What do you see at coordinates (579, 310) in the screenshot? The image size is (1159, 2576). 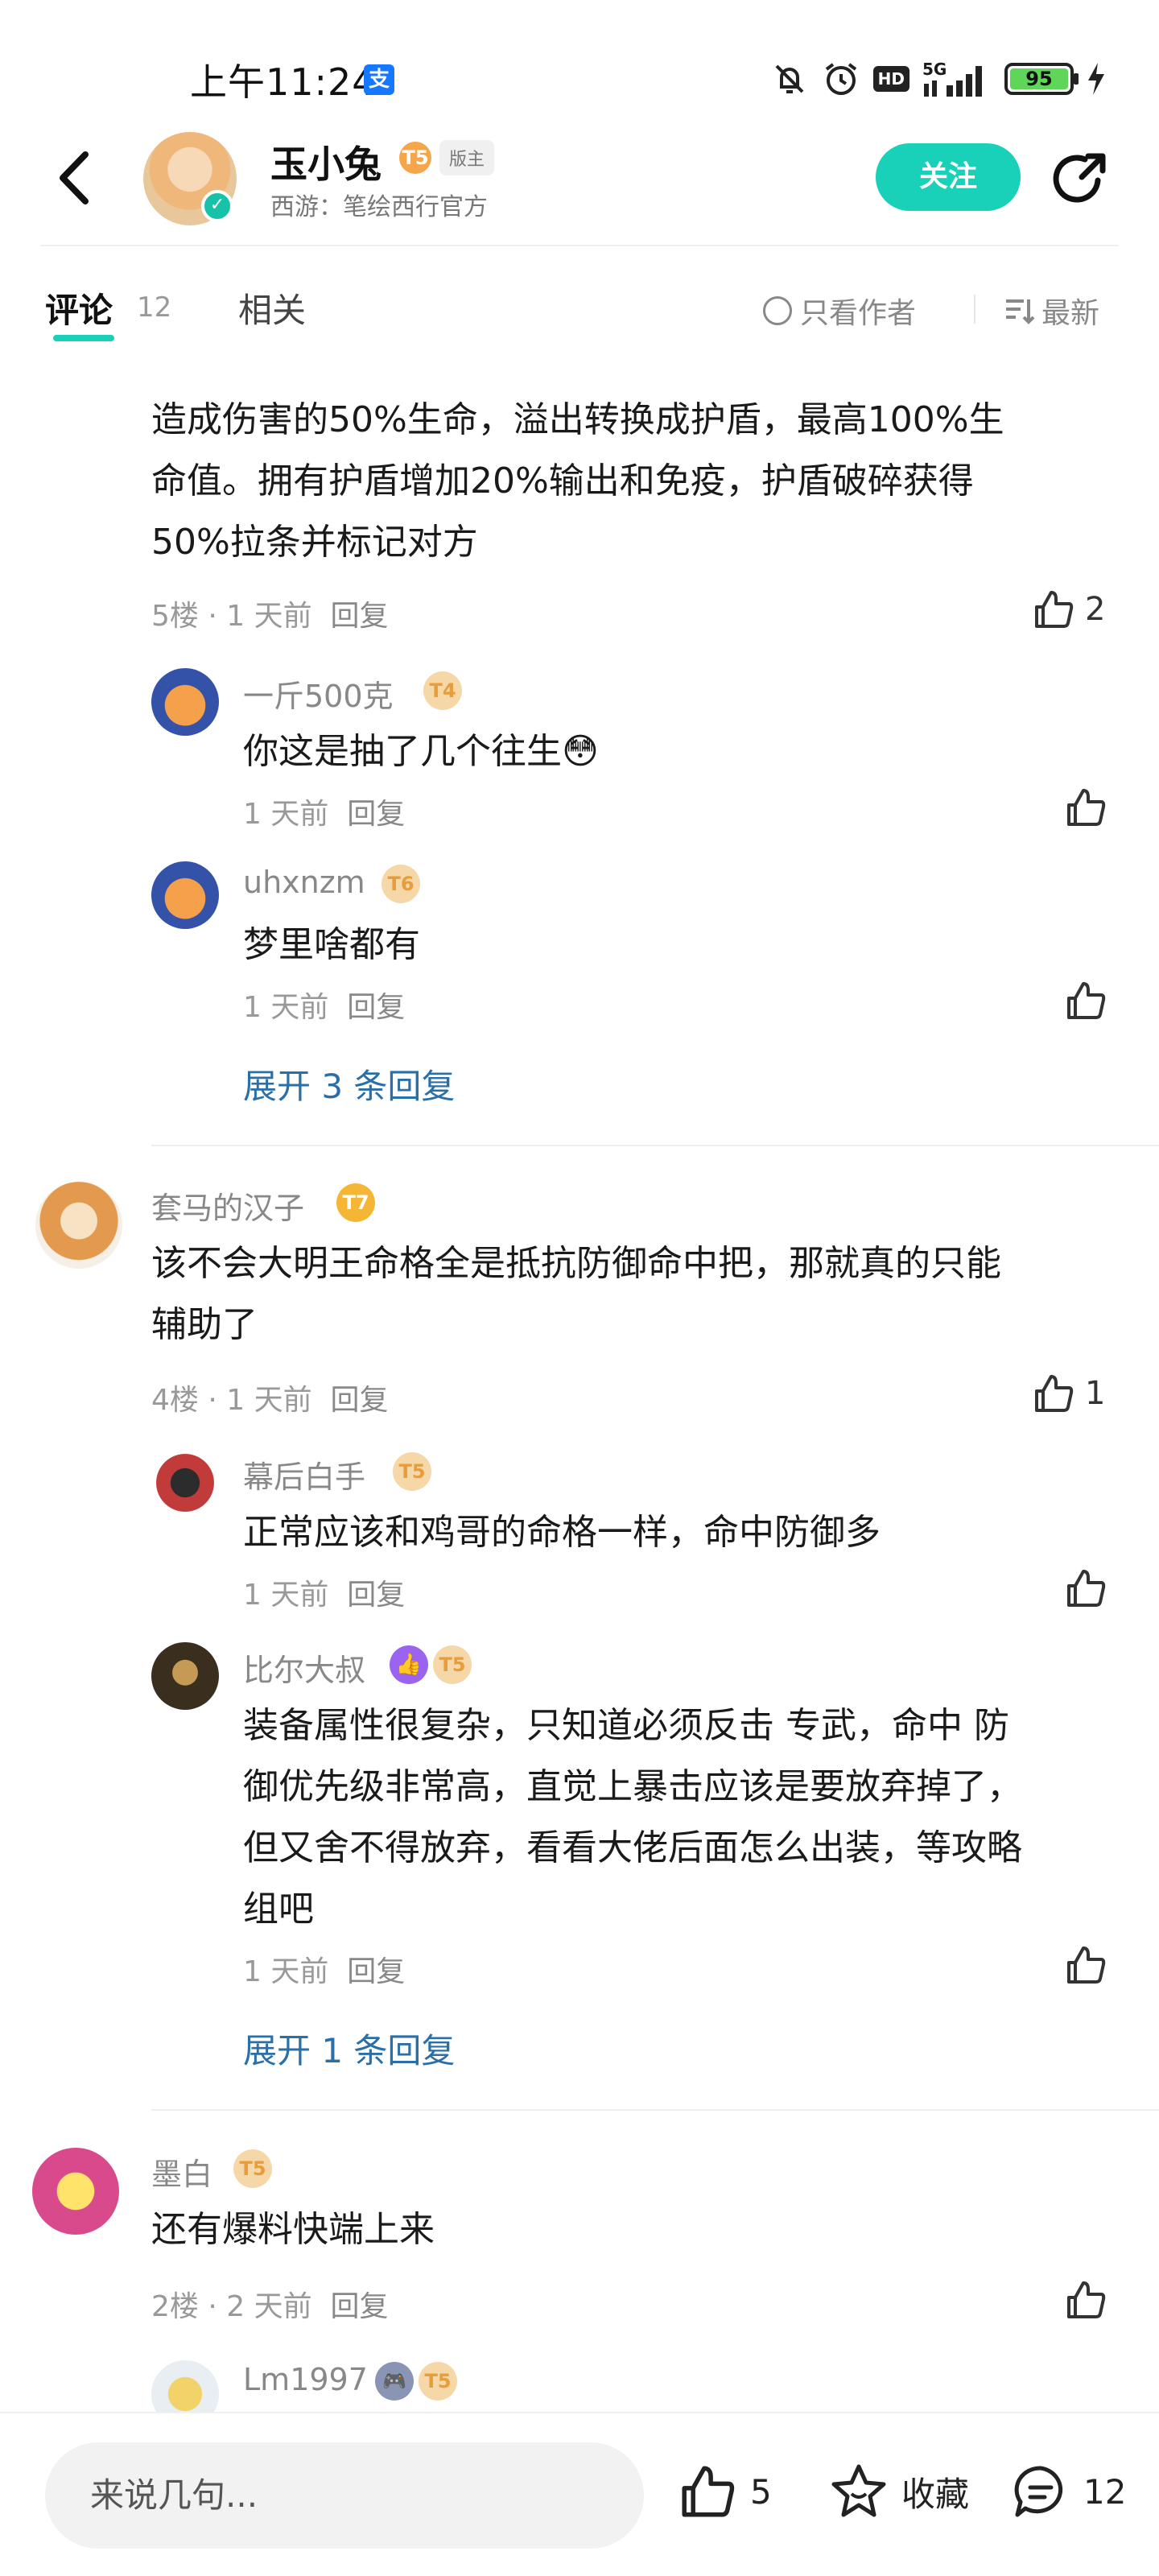 I see `comment-tabs: 评论 12 相关 只看作者 最新` at bounding box center [579, 310].